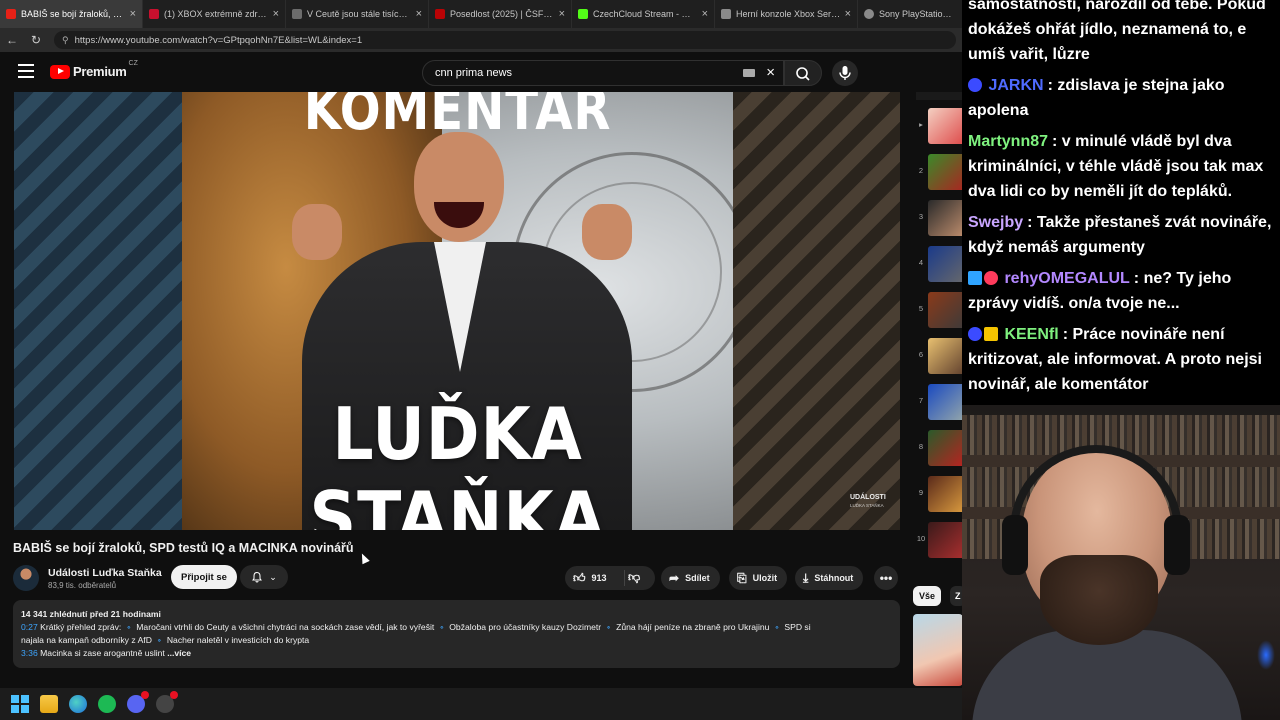 This screenshot has height=720, width=1280. Describe the element at coordinates (936, 172) in the screenshot. I see `playlist-item: 2` at that location.